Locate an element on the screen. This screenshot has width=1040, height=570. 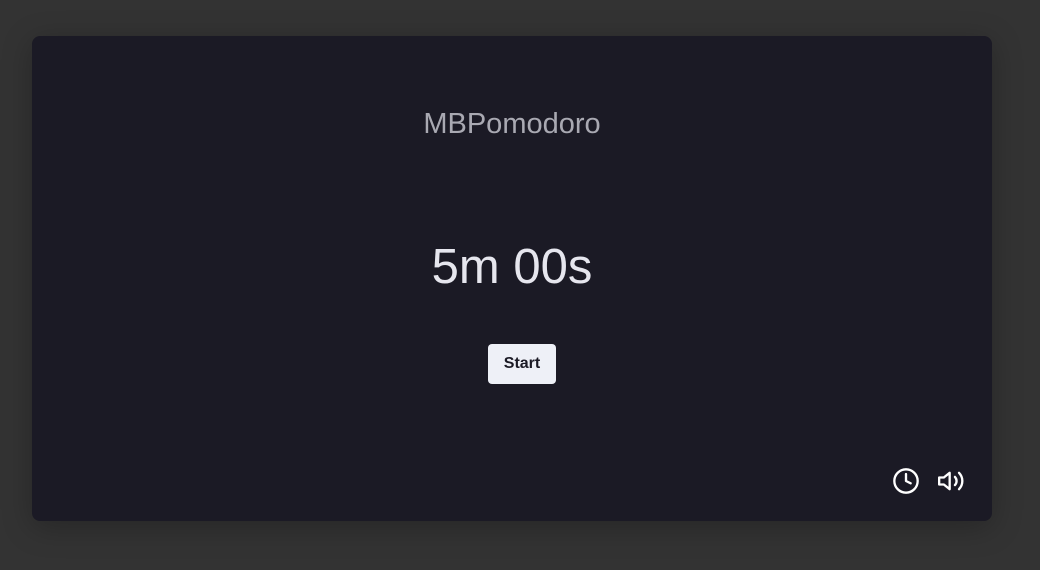
timer-settings-button is located at coordinates (906, 481).